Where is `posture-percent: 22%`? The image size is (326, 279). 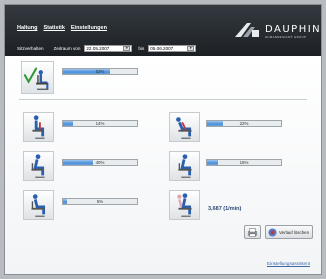
posture-percent: 22% is located at coordinates (244, 123).